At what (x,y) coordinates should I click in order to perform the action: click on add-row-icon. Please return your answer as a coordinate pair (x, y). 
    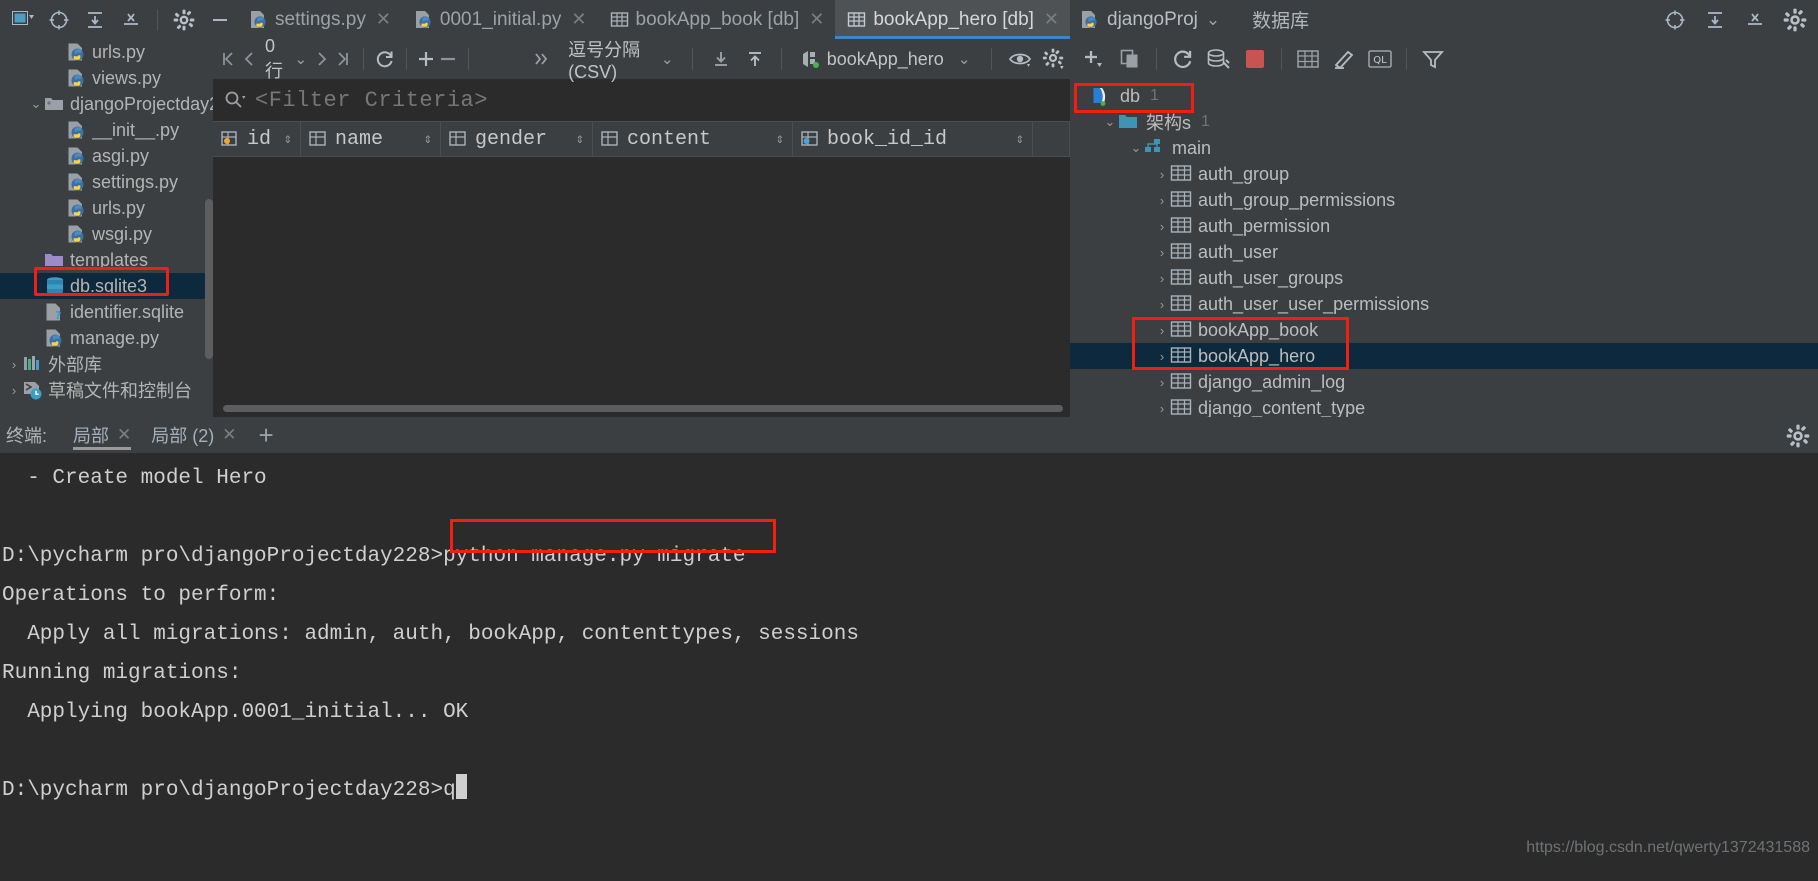
    Looking at the image, I should click on (426, 59).